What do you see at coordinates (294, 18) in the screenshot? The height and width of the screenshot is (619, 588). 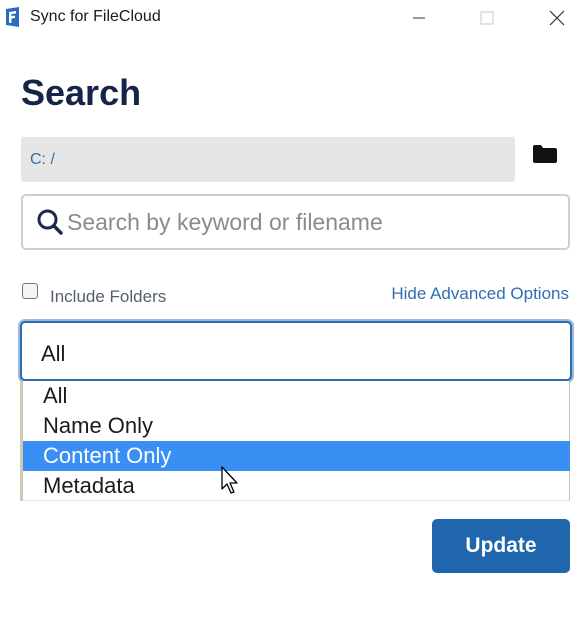 I see `title-bar: Sync for FileCloud` at bounding box center [294, 18].